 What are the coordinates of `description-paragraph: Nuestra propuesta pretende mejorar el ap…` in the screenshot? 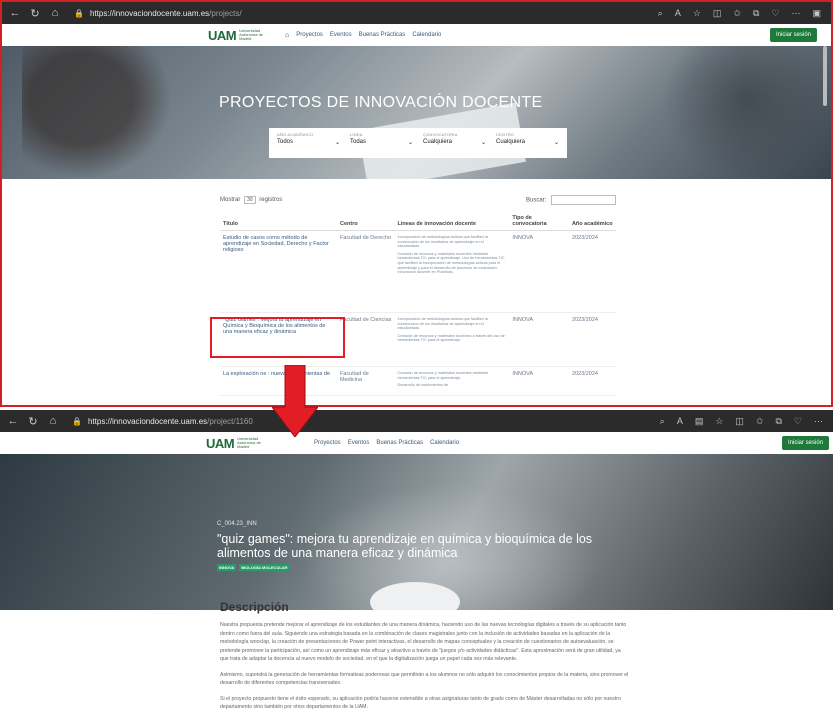 It's located at (423, 642).